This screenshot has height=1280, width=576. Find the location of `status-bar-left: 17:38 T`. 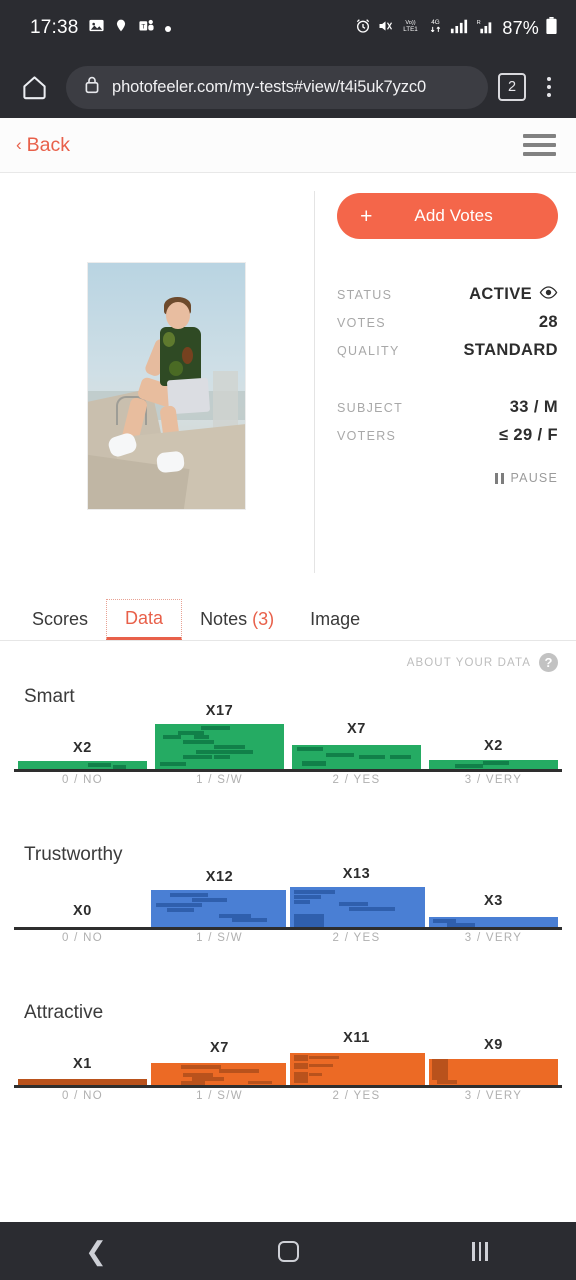

status-bar-left: 17:38 T is located at coordinates (100, 28).